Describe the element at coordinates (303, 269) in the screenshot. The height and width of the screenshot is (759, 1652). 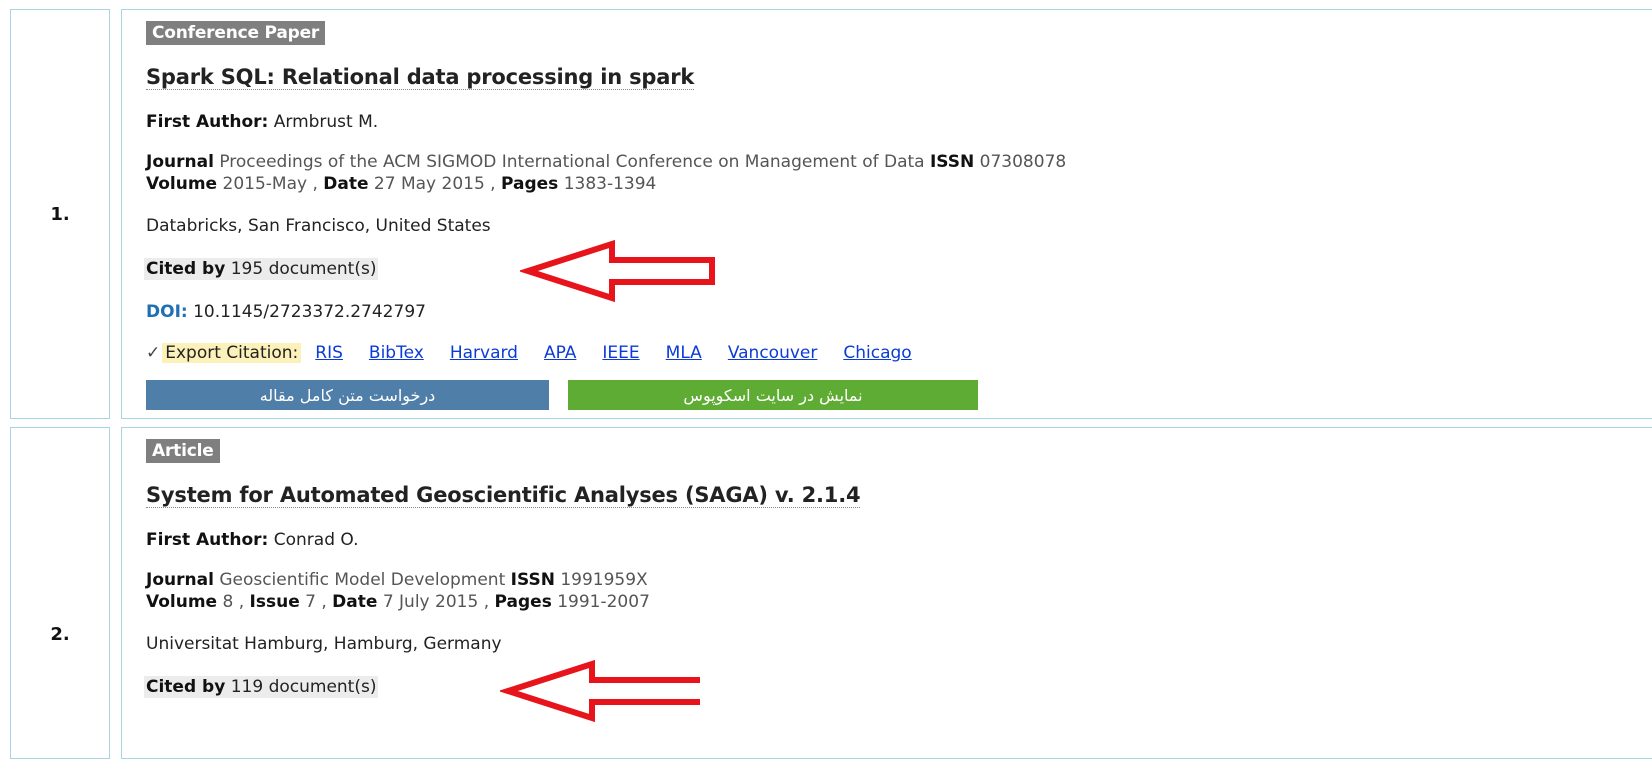
I see `cited-by-count: 195 document(s)` at that location.